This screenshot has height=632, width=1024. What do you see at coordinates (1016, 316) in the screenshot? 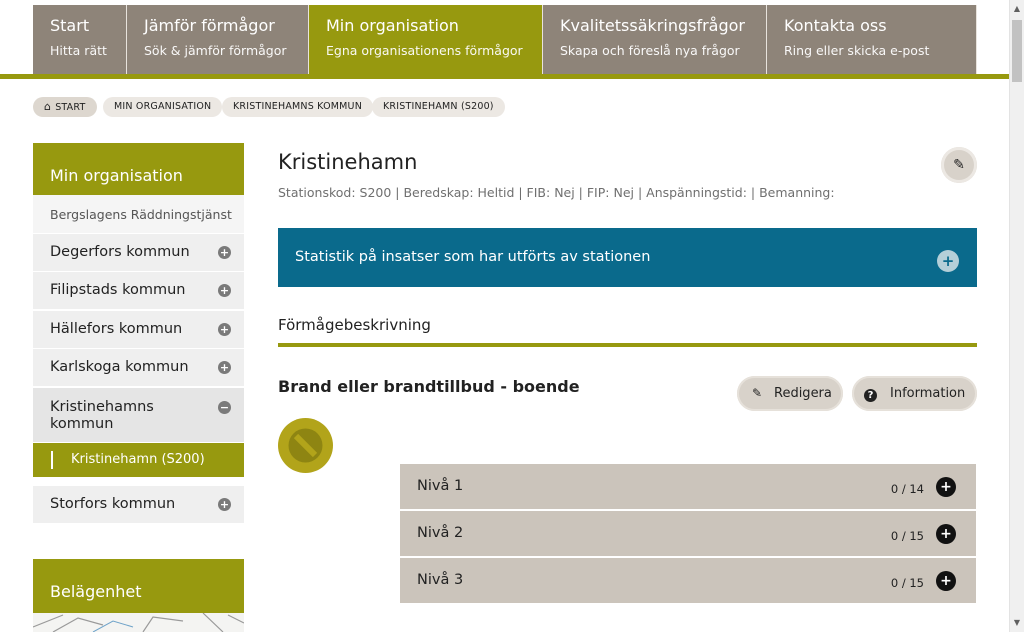
I see `vertical-scrollbar: ▲ ▼` at bounding box center [1016, 316].